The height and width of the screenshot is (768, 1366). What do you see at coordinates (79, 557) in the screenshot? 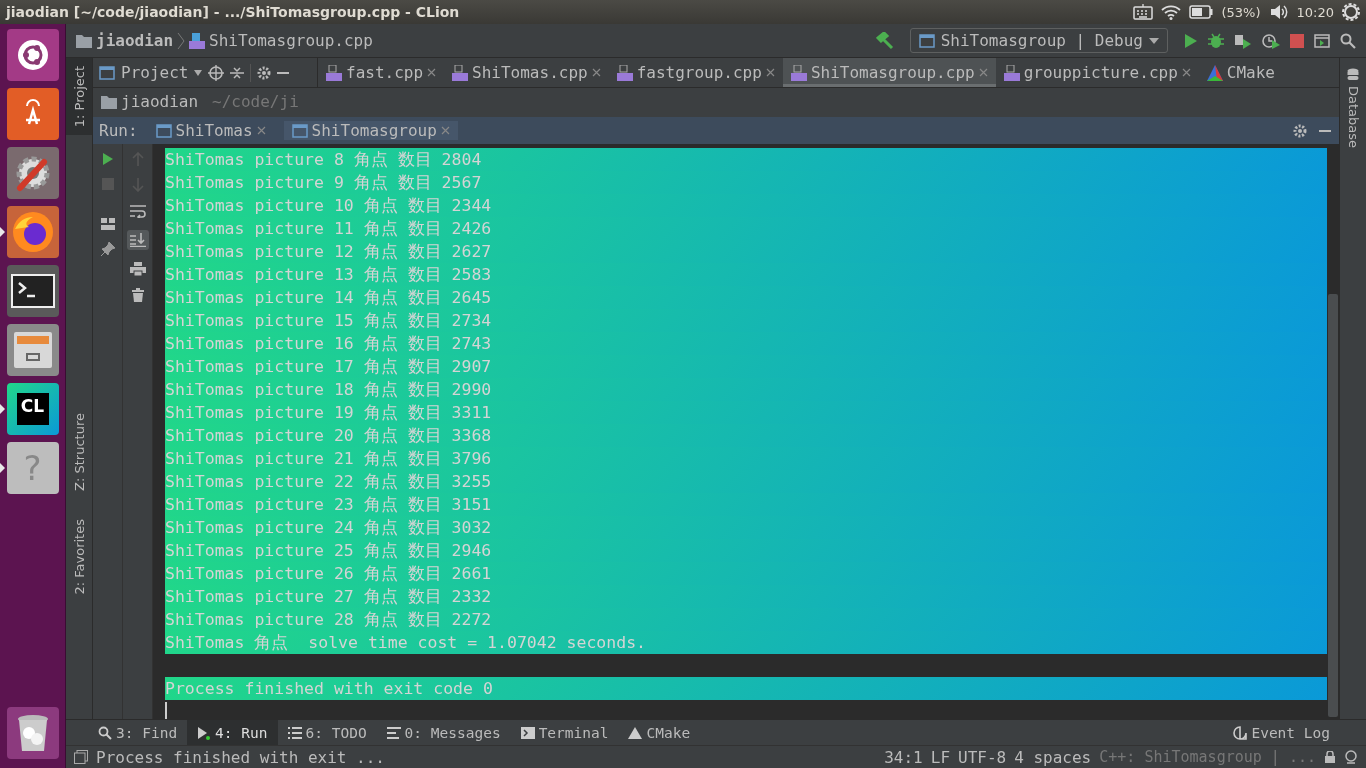
I see `tool-window-tab: 2: Favorites` at bounding box center [79, 557].